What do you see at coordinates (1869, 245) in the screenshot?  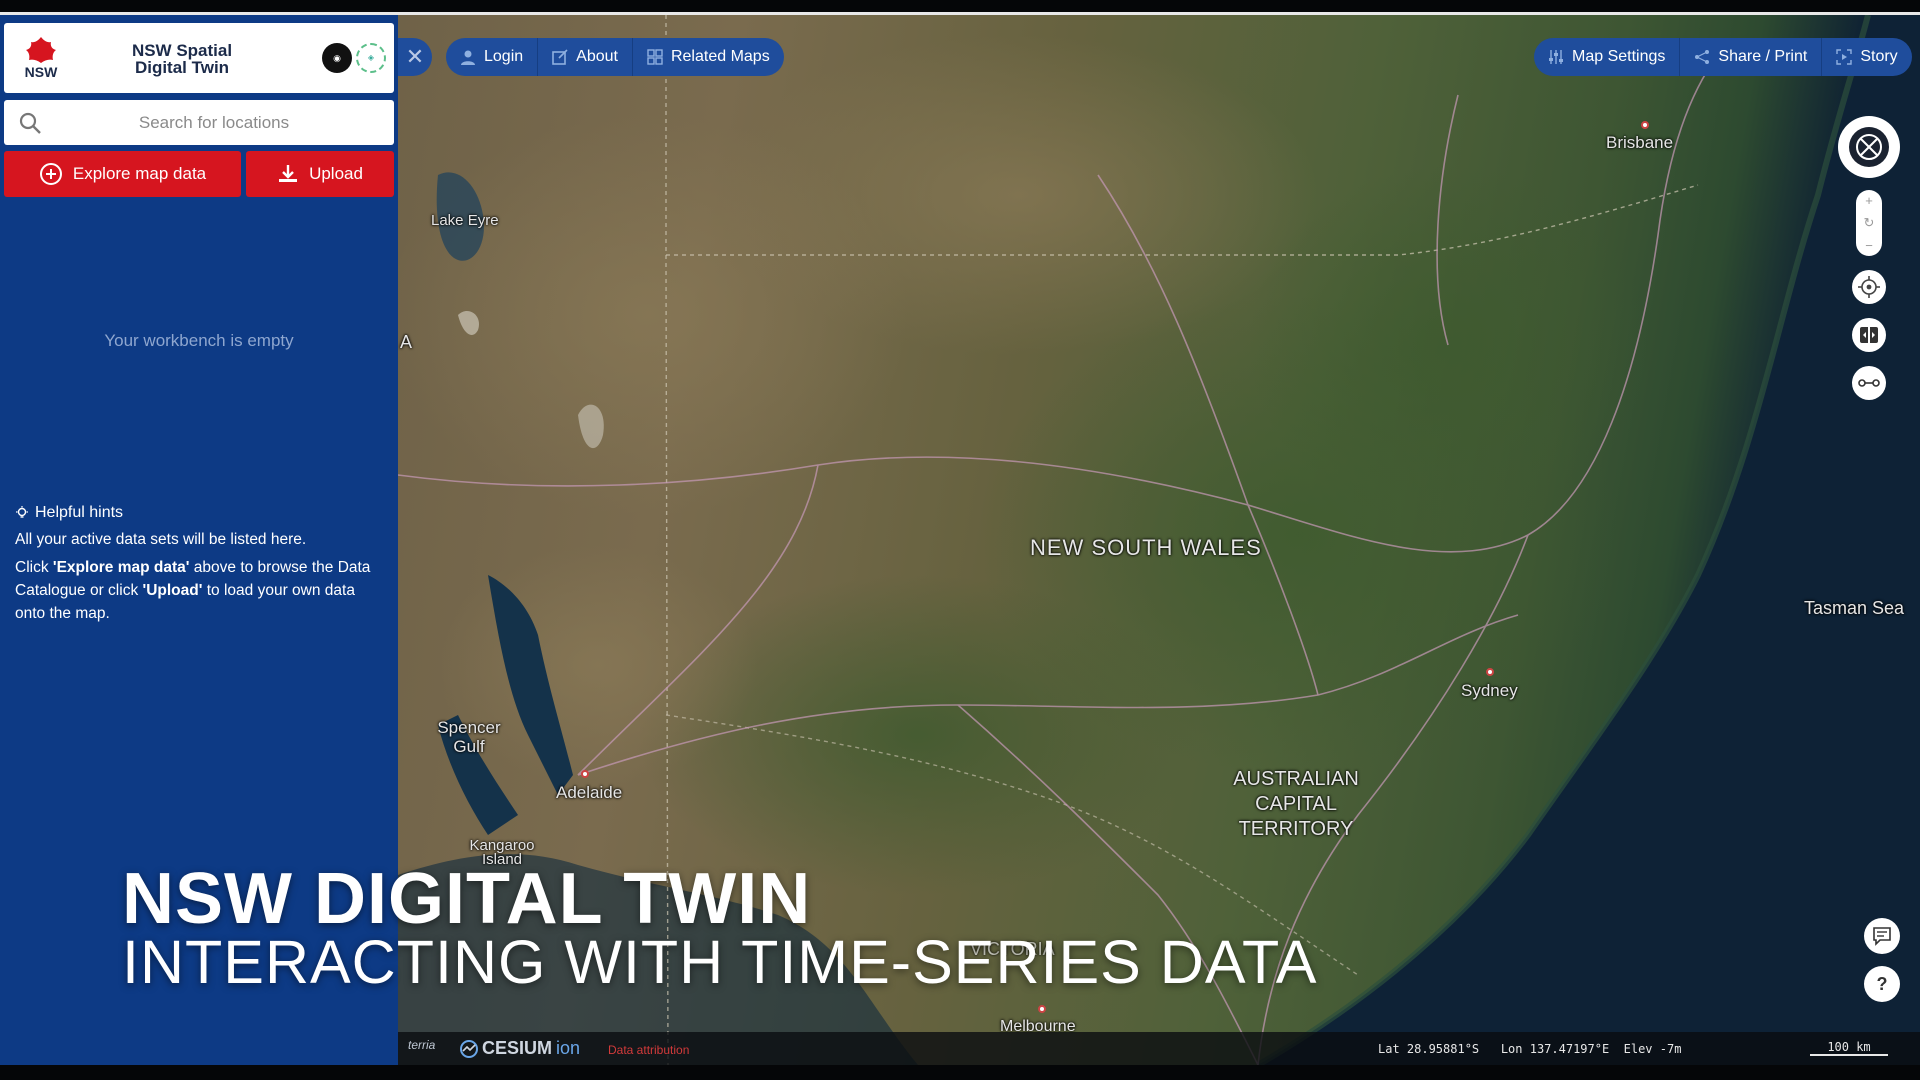 I see `zoom-out-button: −` at bounding box center [1869, 245].